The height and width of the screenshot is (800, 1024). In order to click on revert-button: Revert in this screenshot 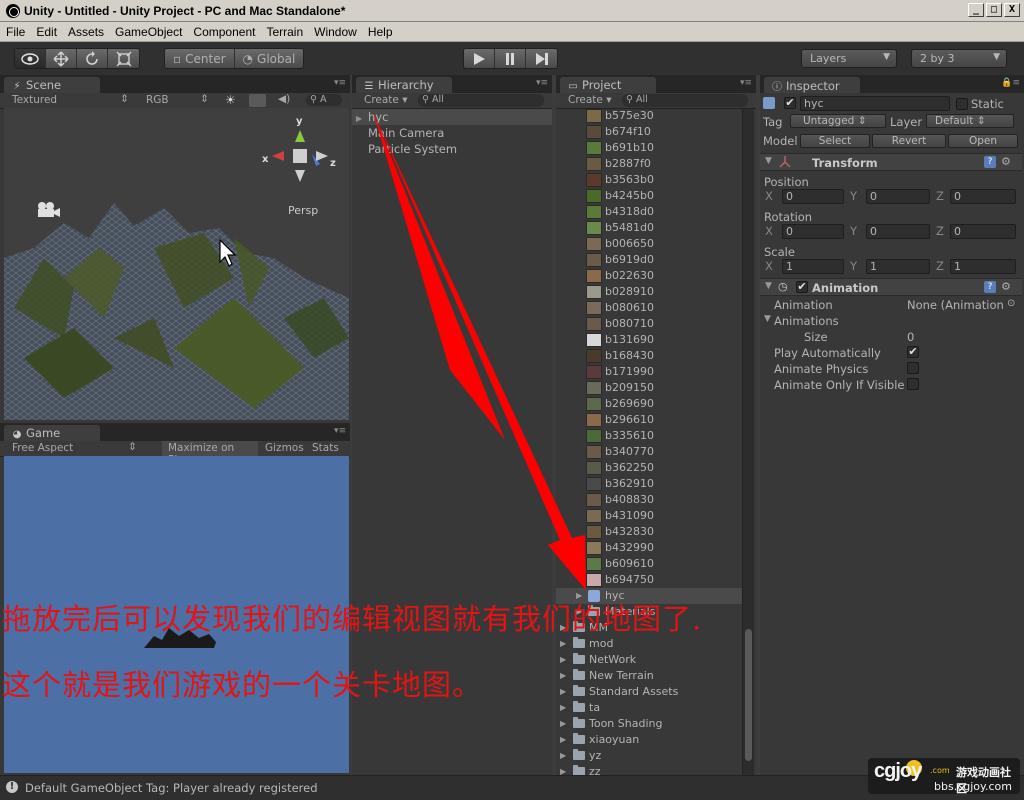, I will do `click(909, 141)`.